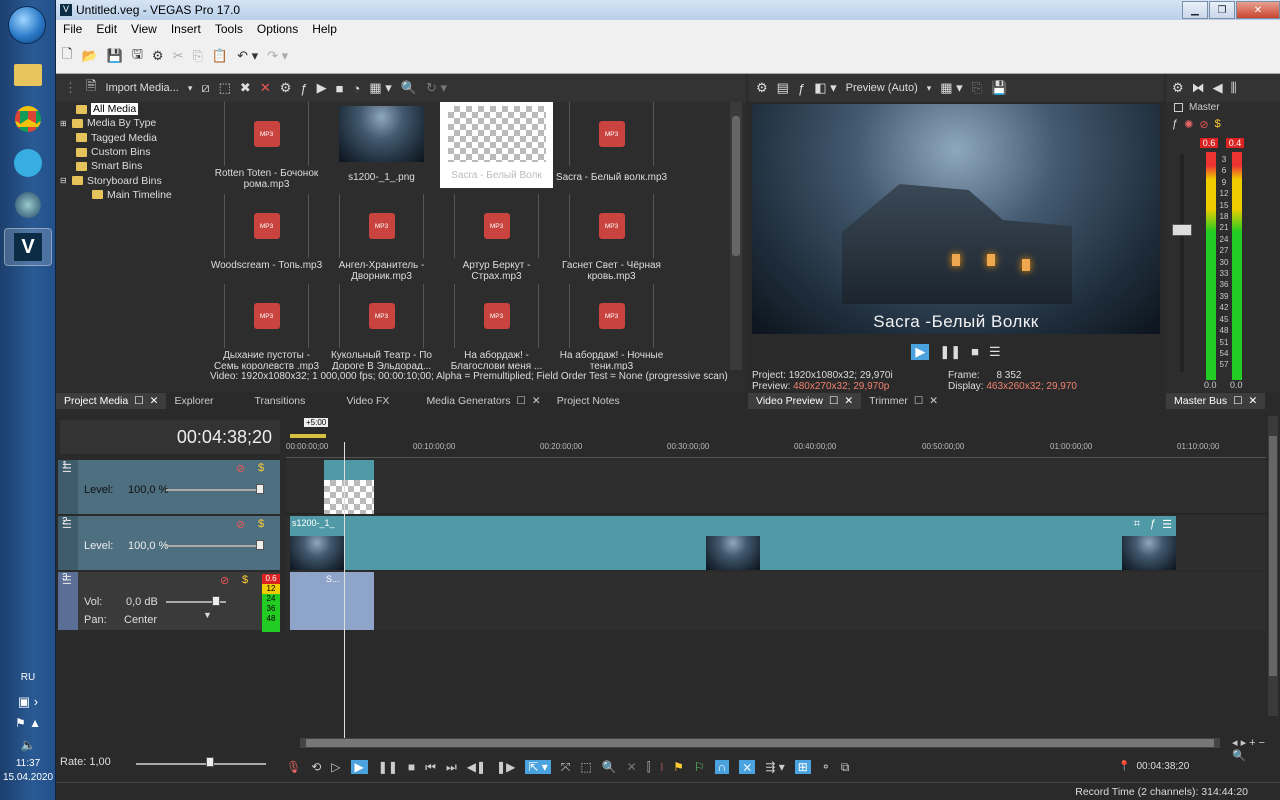 This screenshot has width=1280, height=800. What do you see at coordinates (266, 232) in the screenshot?
I see `media-item: MP3 Woodscream - Топь.mp3` at bounding box center [266, 232].